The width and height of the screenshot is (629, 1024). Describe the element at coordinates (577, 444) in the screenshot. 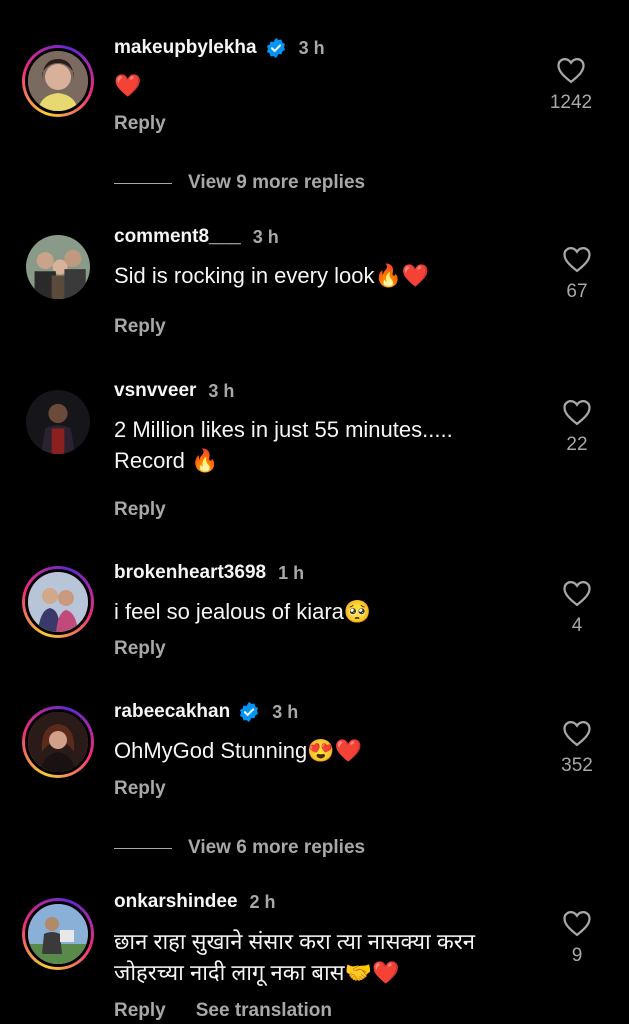

I see `like-count: 22` at that location.